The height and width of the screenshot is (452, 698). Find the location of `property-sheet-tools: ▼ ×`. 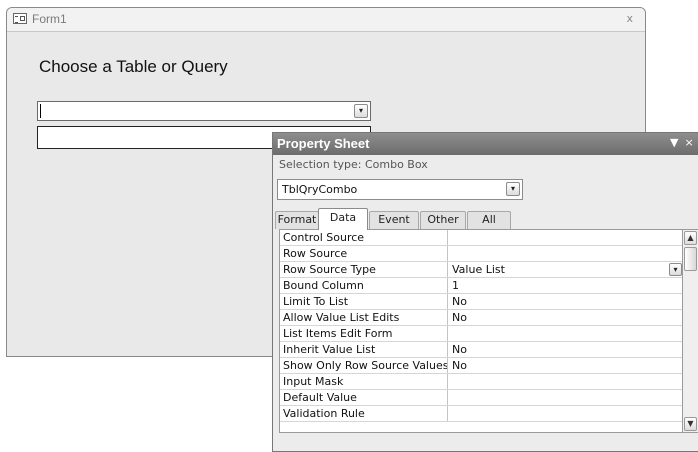

property-sheet-tools: ▼ × is located at coordinates (684, 142).